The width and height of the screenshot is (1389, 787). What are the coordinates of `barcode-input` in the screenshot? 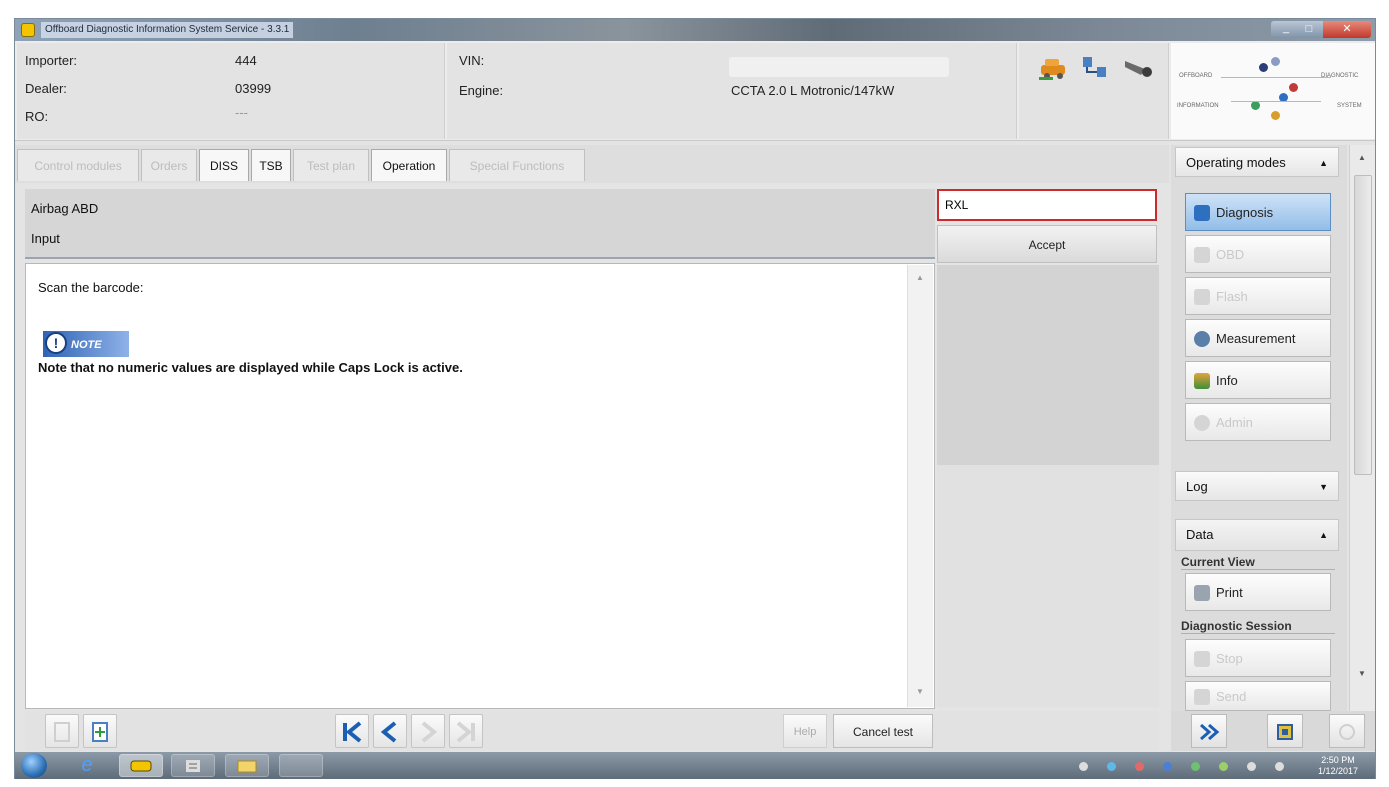 It's located at (1047, 205).